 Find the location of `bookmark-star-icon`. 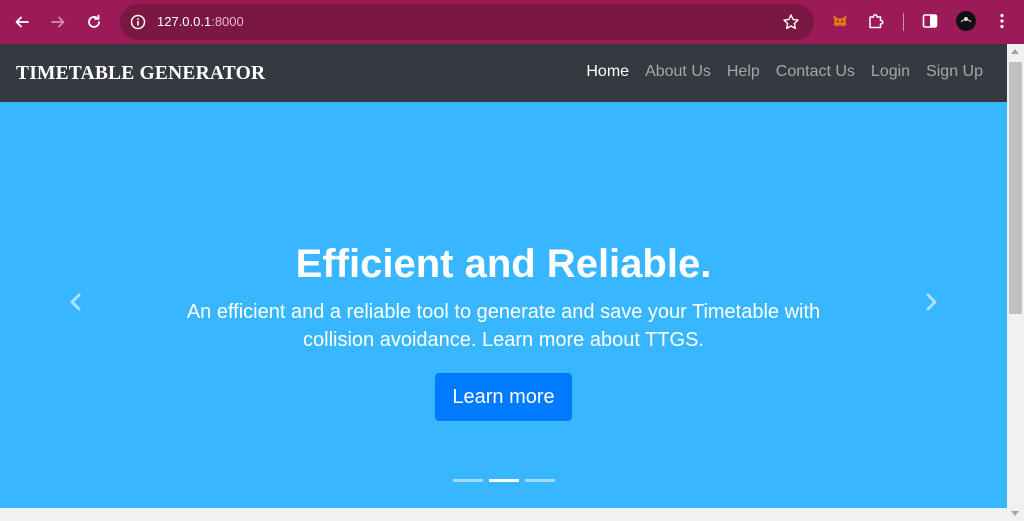

bookmark-star-icon is located at coordinates (791, 22).